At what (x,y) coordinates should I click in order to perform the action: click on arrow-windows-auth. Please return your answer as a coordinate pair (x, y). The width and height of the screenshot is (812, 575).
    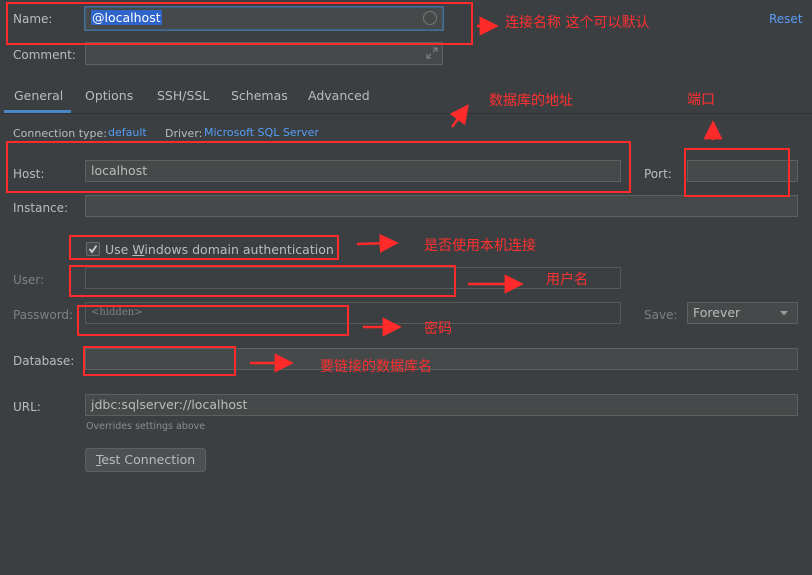
    Looking at the image, I should click on (377, 243).